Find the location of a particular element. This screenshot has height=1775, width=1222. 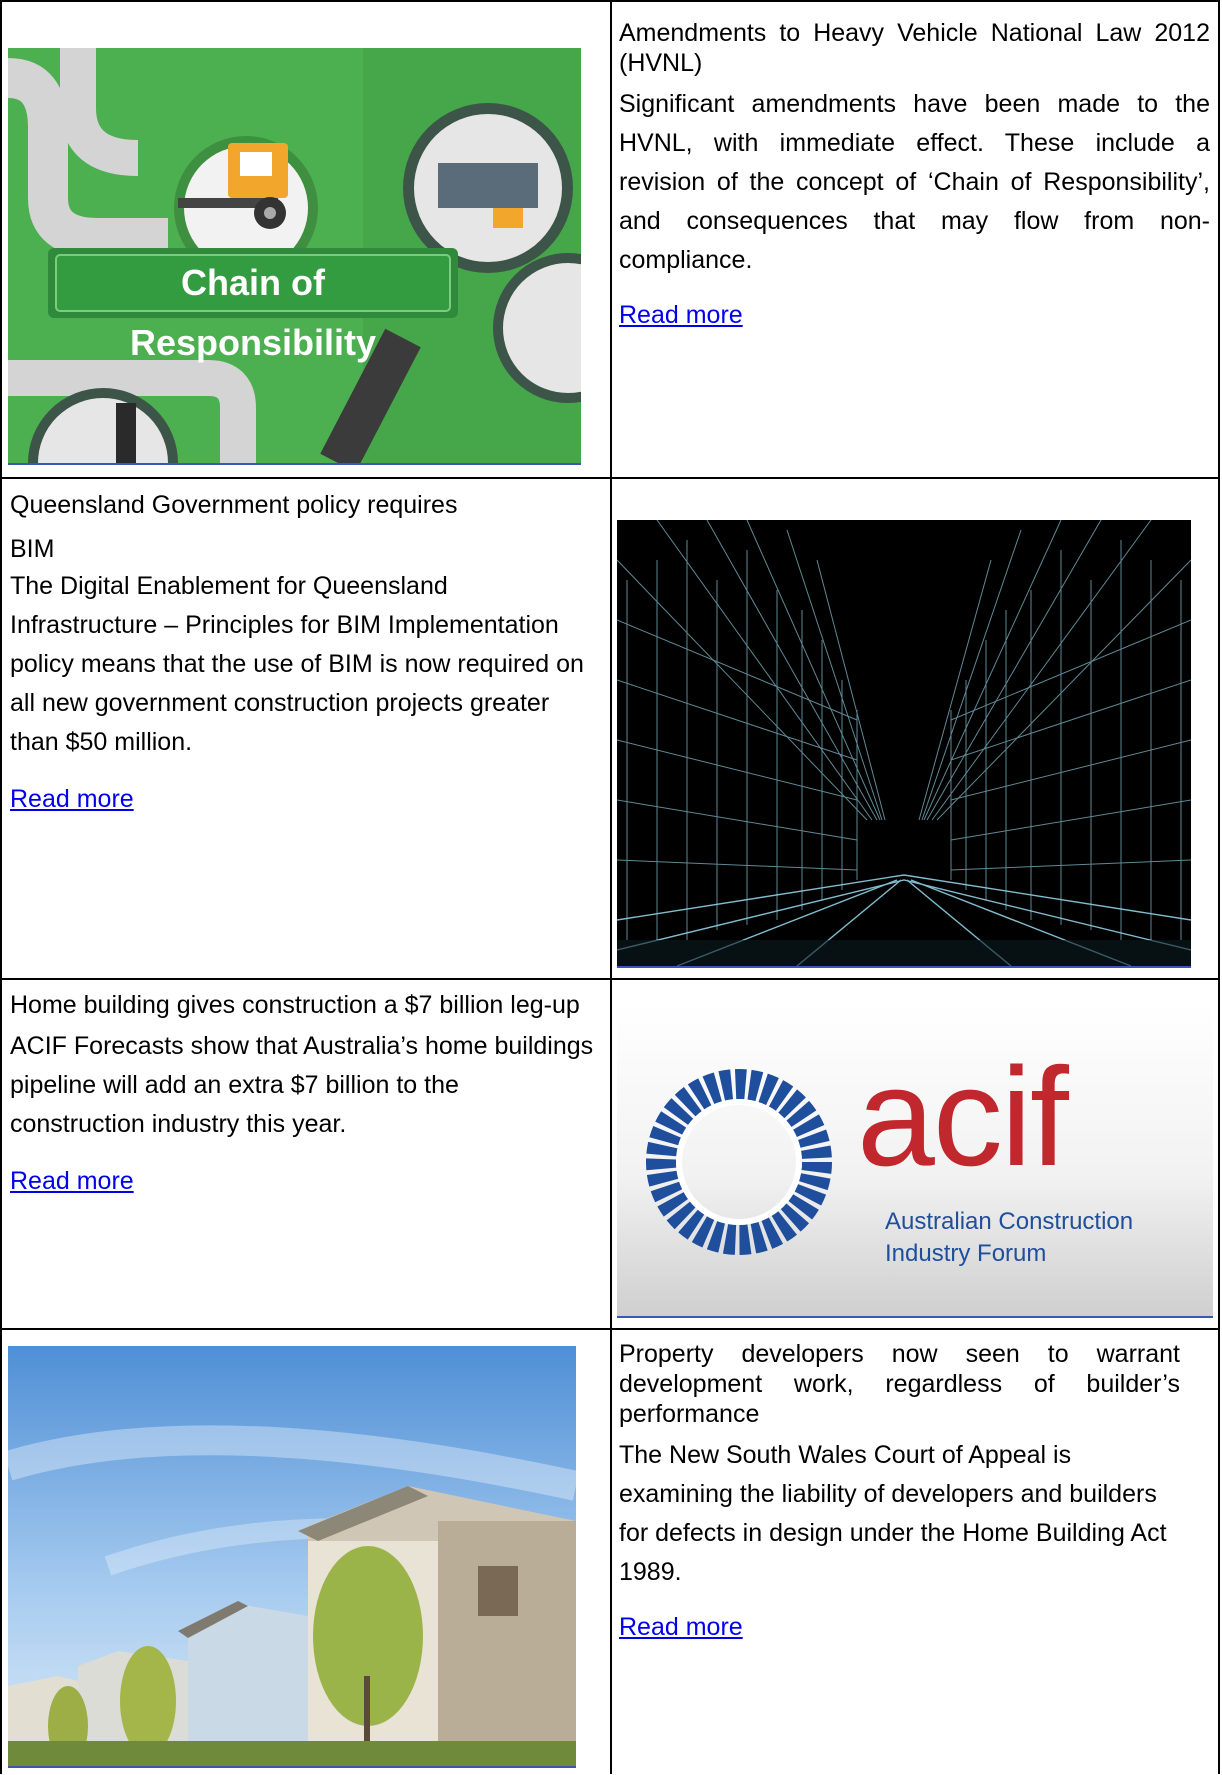

article-headline: Queensland Government policy requires is located at coordinates (234, 505).